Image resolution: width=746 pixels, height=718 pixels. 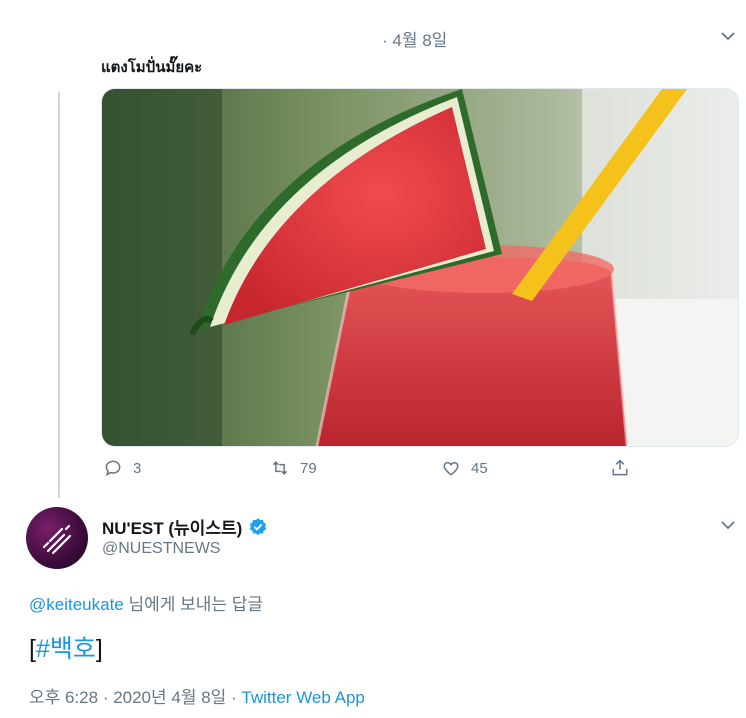 I want to click on author-name-row: NU'EST (뉴이스트), so click(x=185, y=526).